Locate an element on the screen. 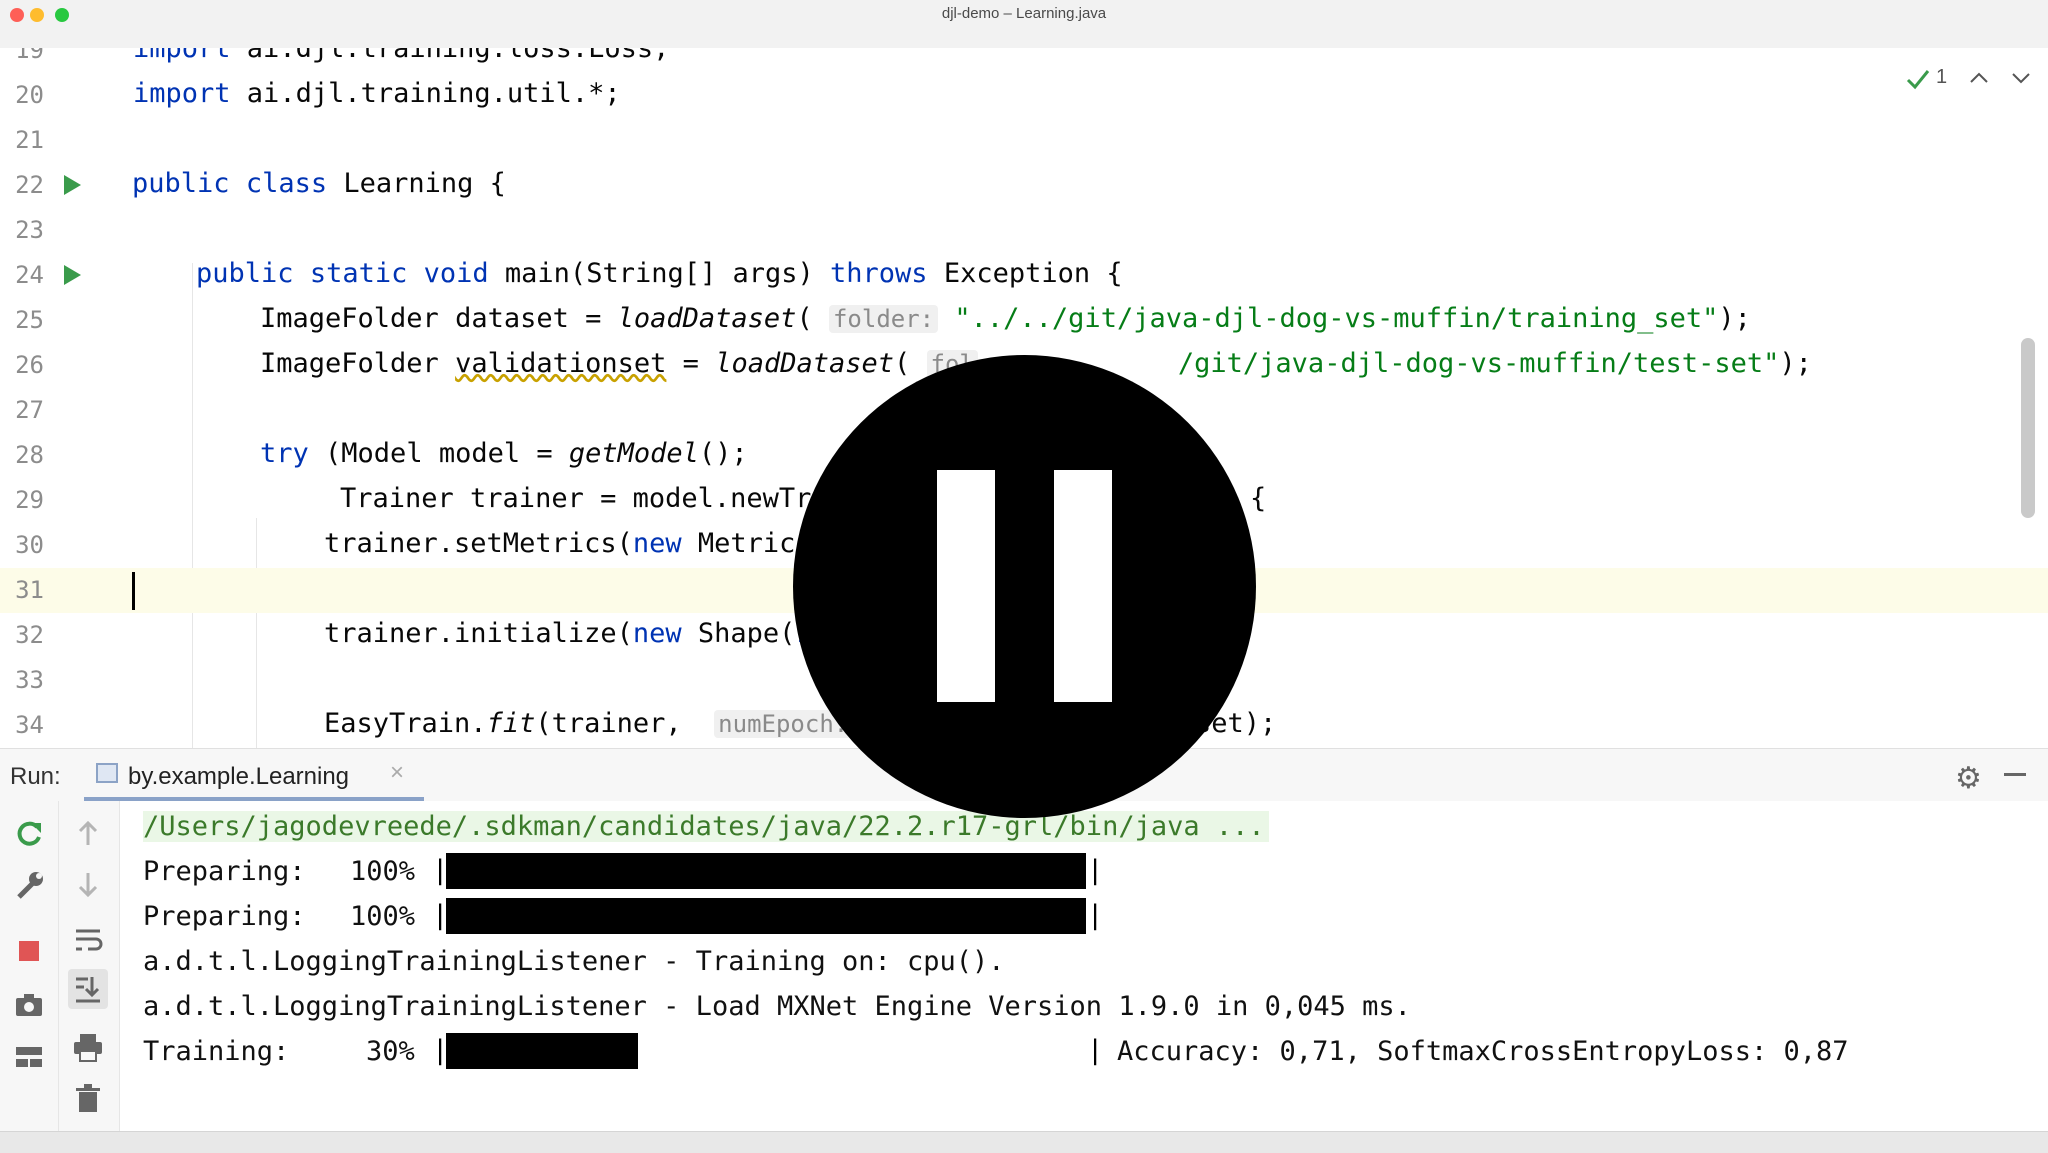 Image resolution: width=2048 pixels, height=1153 pixels. scroll-to-end-icon is located at coordinates (88, 989).